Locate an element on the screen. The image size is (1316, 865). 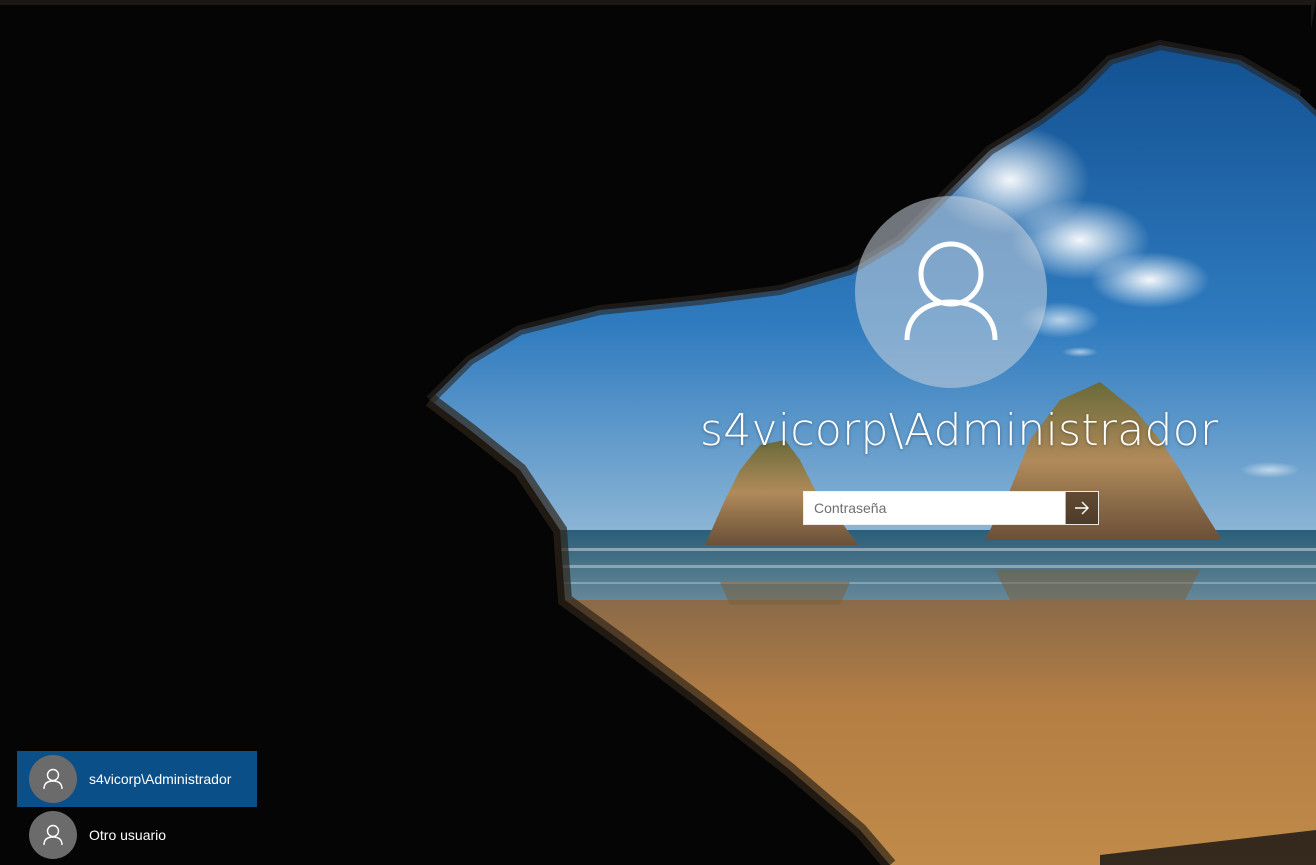
user-list-item-label: s4vicorp\Administrador is located at coordinates (160, 779).